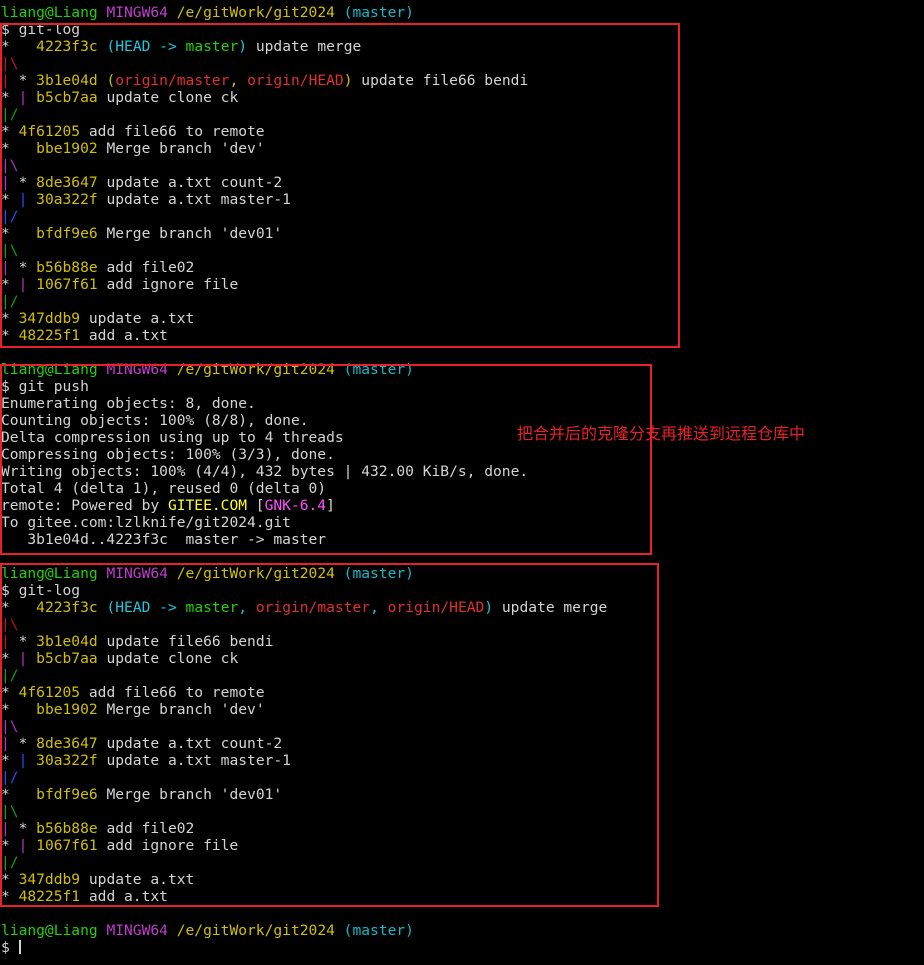  Describe the element at coordinates (661, 433) in the screenshot. I see `annotation-note: 把合并后的克隆分支再推送到远程仓库中` at that location.